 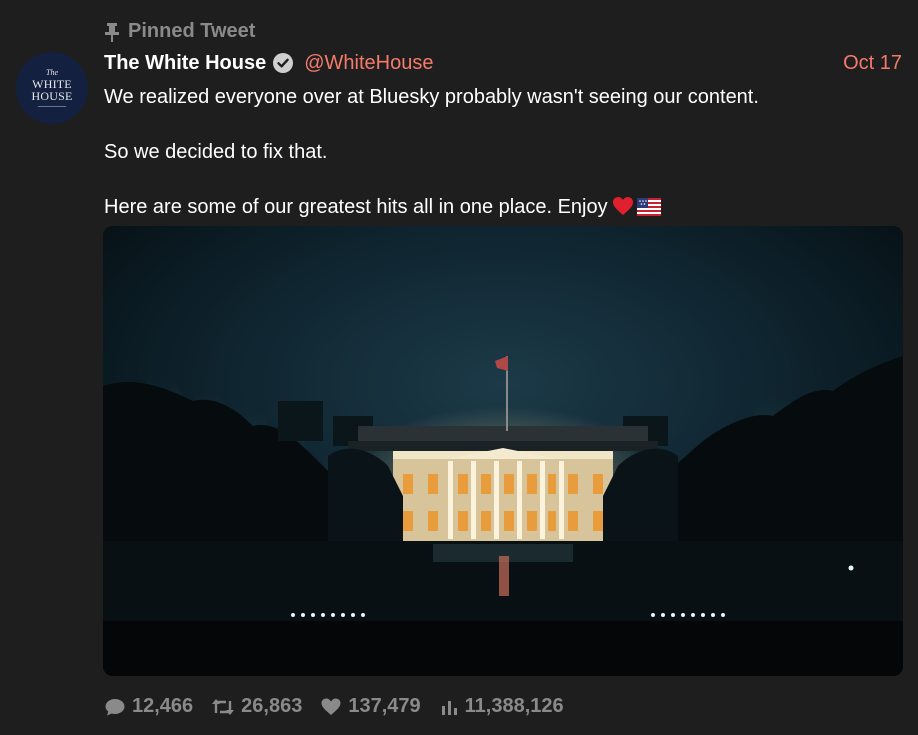 I want to click on reply-count: 12,466, so click(x=163, y=706).